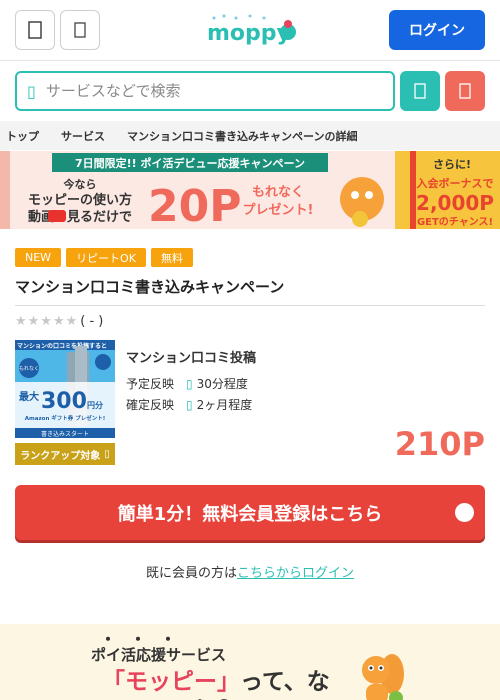 The height and width of the screenshot is (700, 500). I want to click on campaign-title: マンション口コミ書き込みキャンペーン, so click(150, 287).